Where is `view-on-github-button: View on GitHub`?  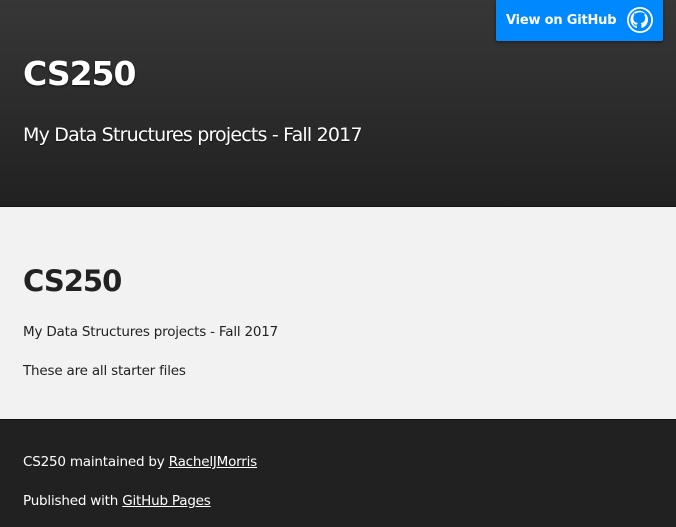
view-on-github-button: View on GitHub is located at coordinates (579, 20).